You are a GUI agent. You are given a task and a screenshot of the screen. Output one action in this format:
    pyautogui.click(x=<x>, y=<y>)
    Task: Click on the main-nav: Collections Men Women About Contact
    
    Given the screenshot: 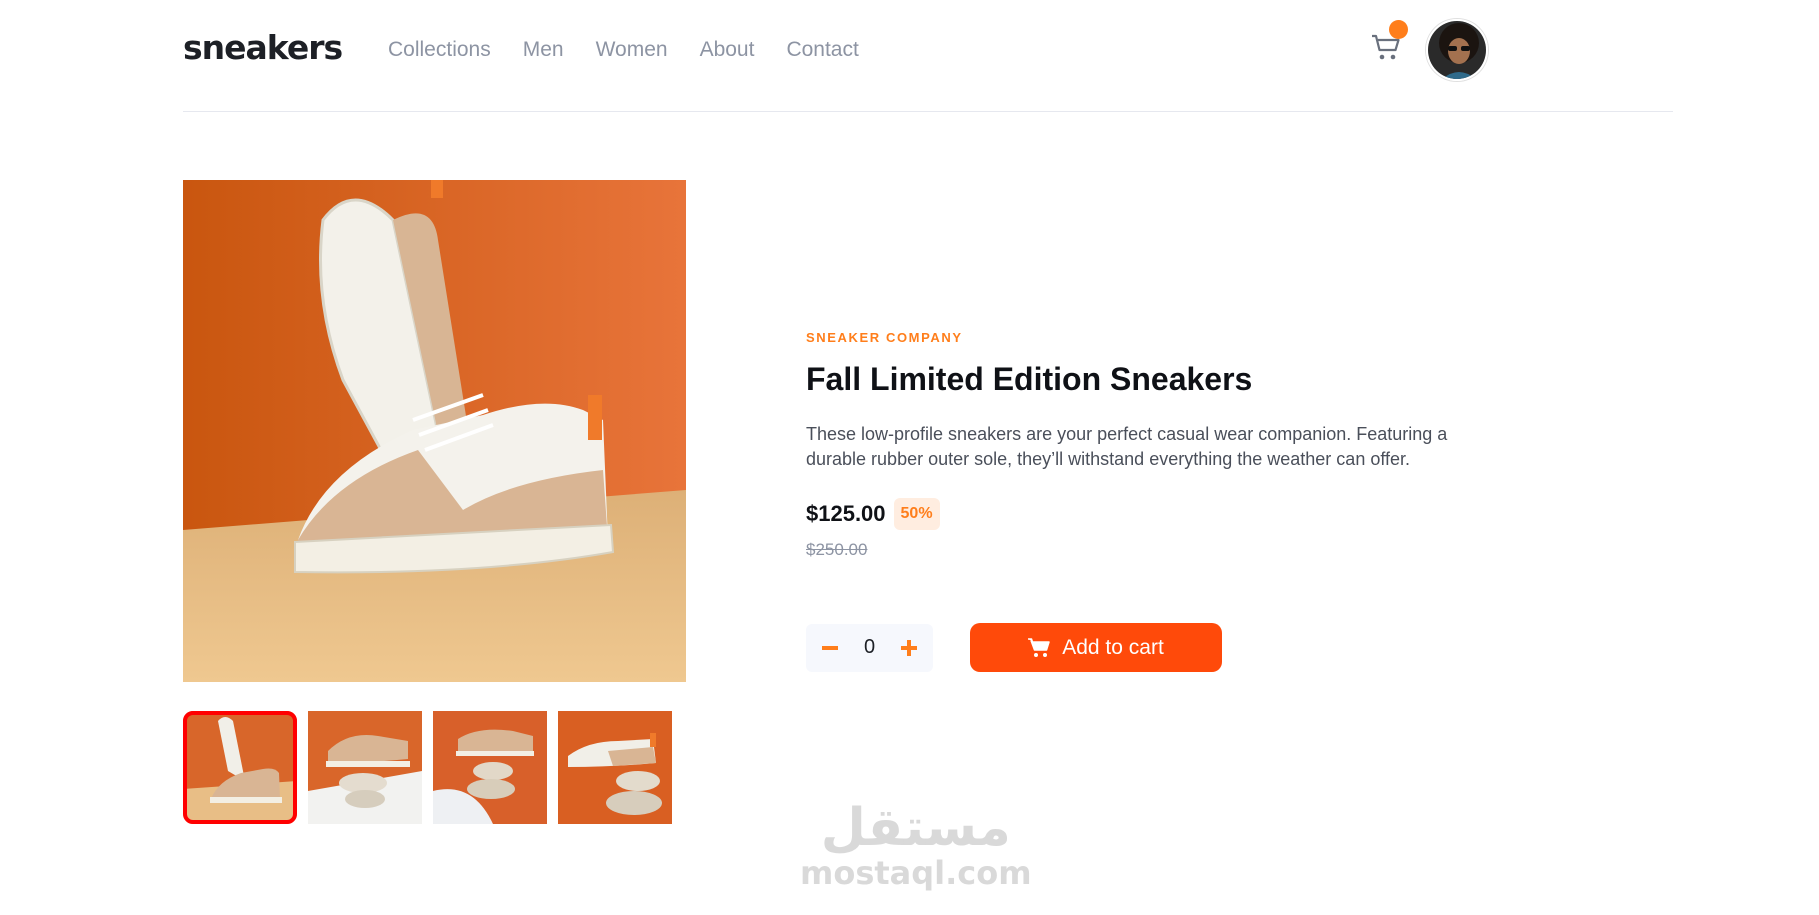 What is the action you would take?
    pyautogui.click(x=623, y=50)
    